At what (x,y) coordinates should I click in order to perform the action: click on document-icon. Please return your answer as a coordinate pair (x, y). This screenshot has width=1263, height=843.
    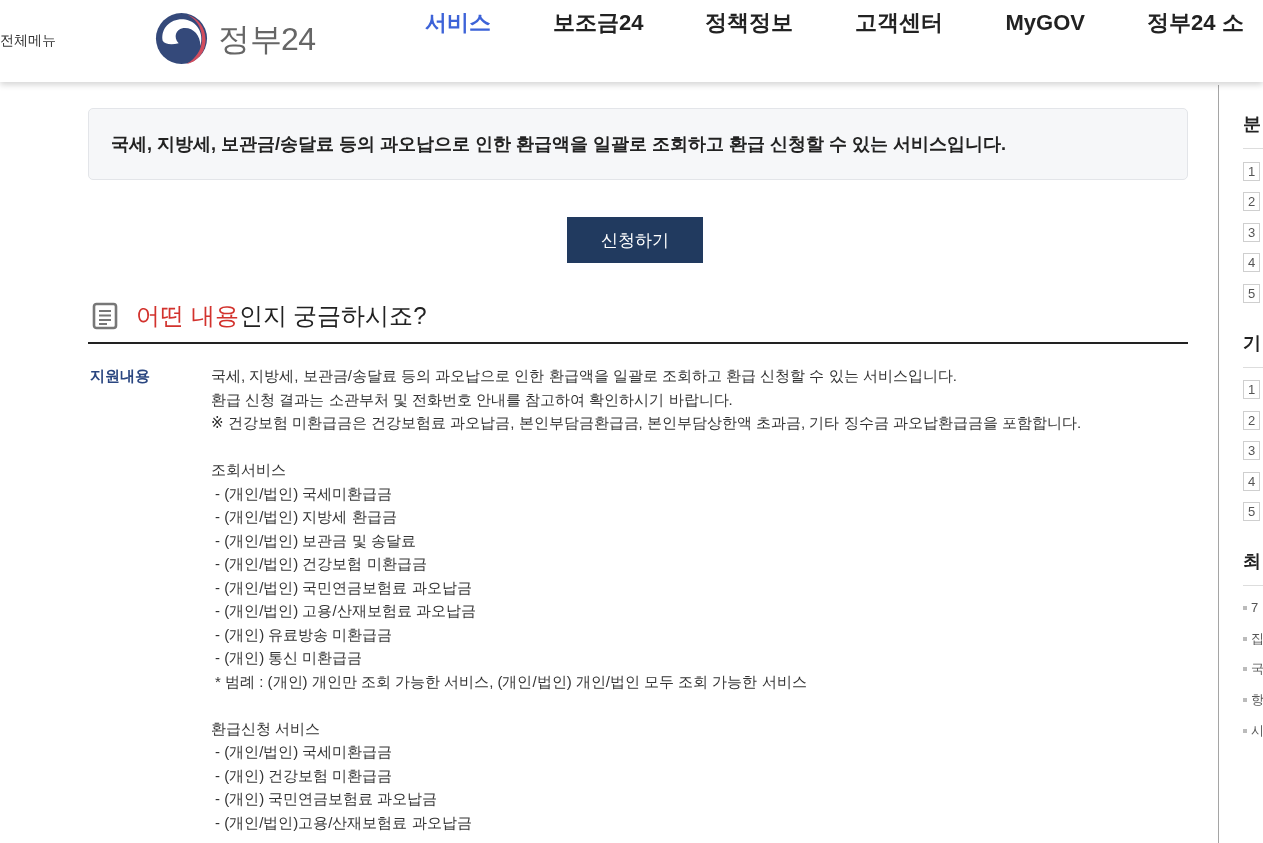
    Looking at the image, I should click on (105, 316).